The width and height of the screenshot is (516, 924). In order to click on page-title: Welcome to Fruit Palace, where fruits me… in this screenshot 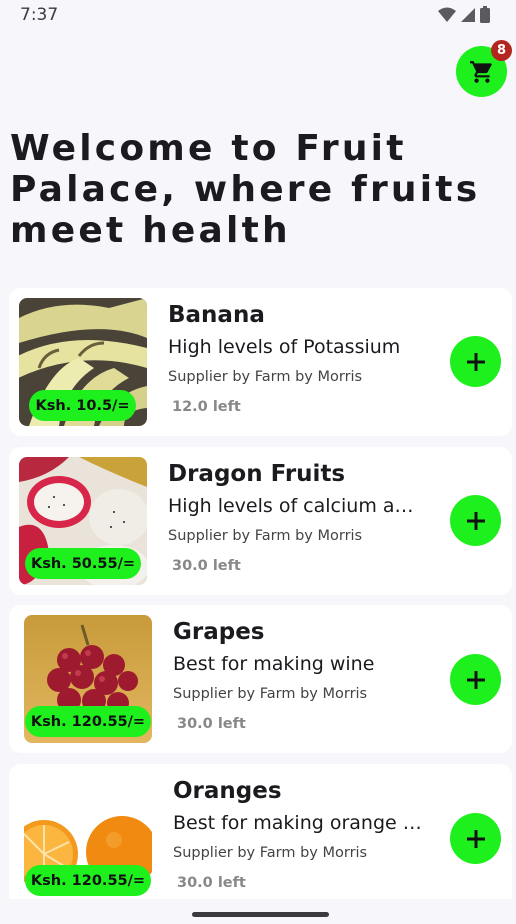, I will do `click(245, 189)`.